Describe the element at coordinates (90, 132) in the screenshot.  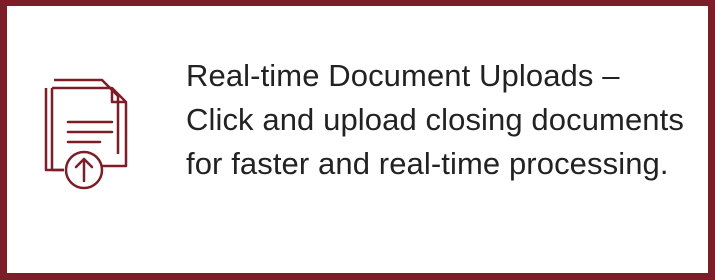
I see `document-upload-icon` at that location.